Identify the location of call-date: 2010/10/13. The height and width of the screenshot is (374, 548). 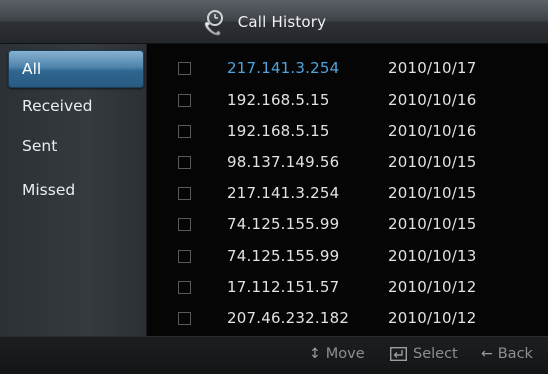
(432, 256).